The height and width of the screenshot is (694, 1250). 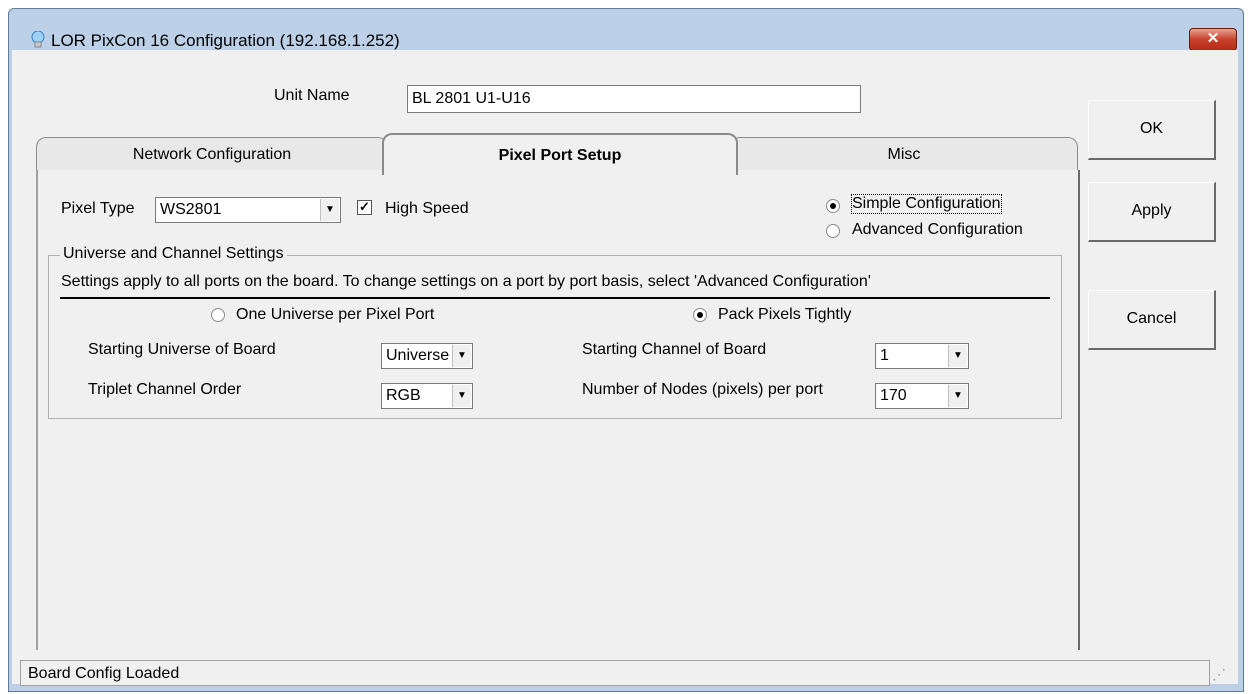 I want to click on pixel-type-value: WS2801, so click(x=191, y=209).